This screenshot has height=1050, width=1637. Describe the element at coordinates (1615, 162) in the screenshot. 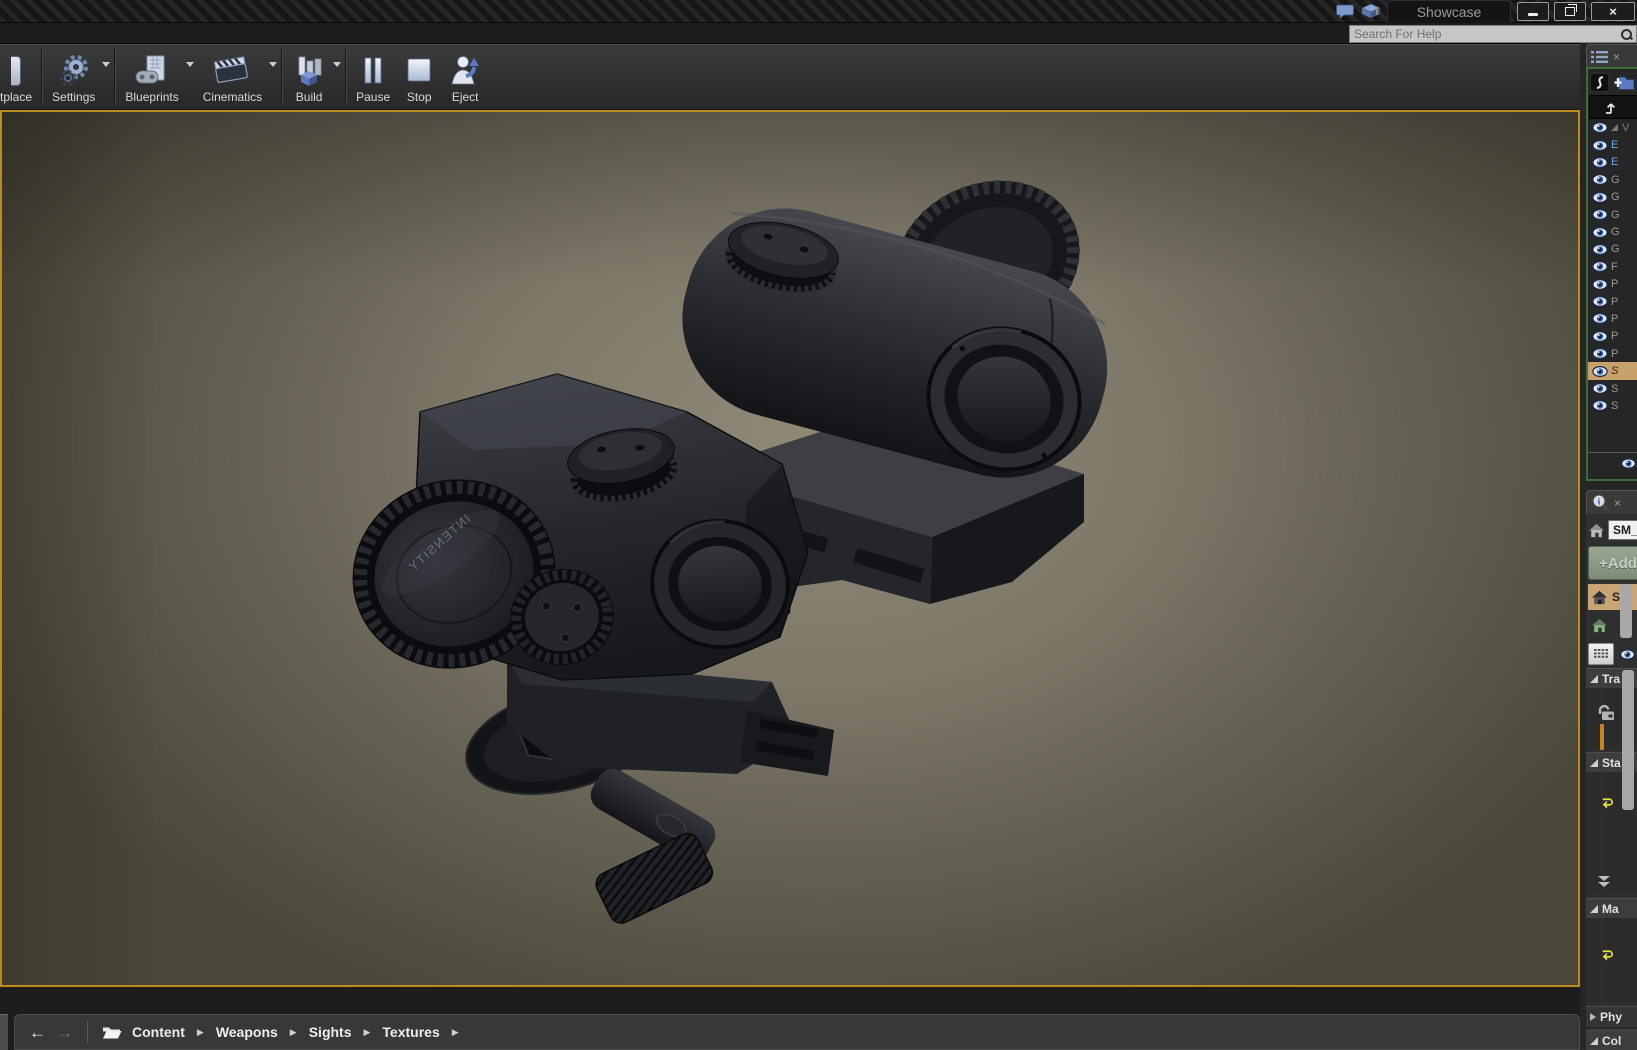

I see `actor-label: E` at that location.